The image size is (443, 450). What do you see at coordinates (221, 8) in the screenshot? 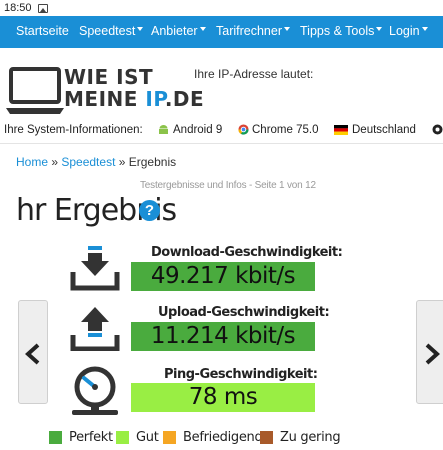
I see `status-bar: 18:50` at bounding box center [221, 8].